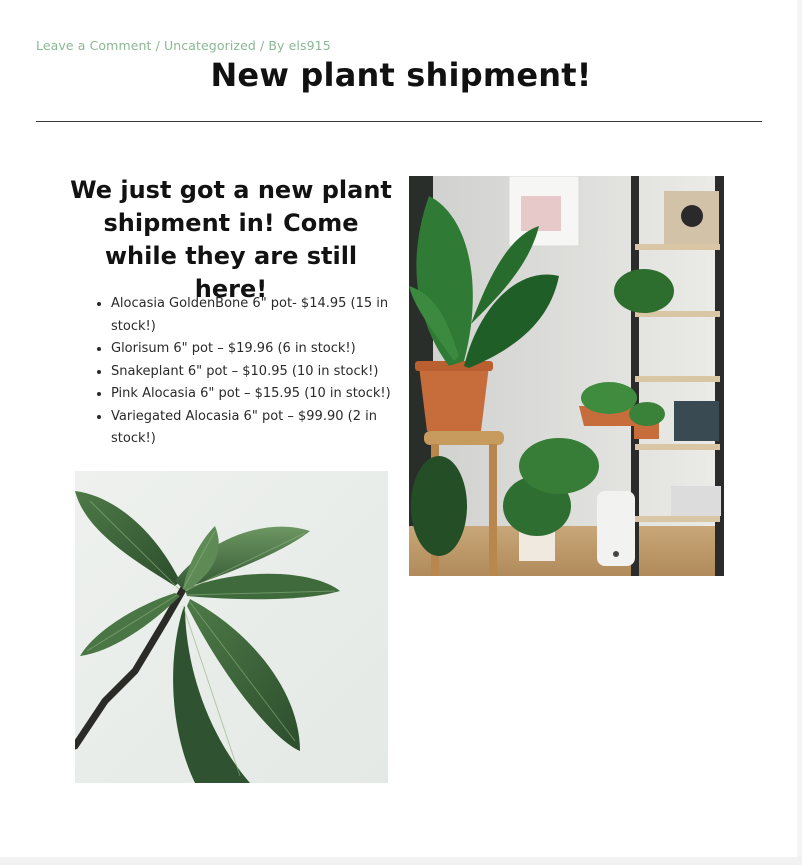  What do you see at coordinates (401, 75) in the screenshot?
I see `post-title: New plant shipment!` at bounding box center [401, 75].